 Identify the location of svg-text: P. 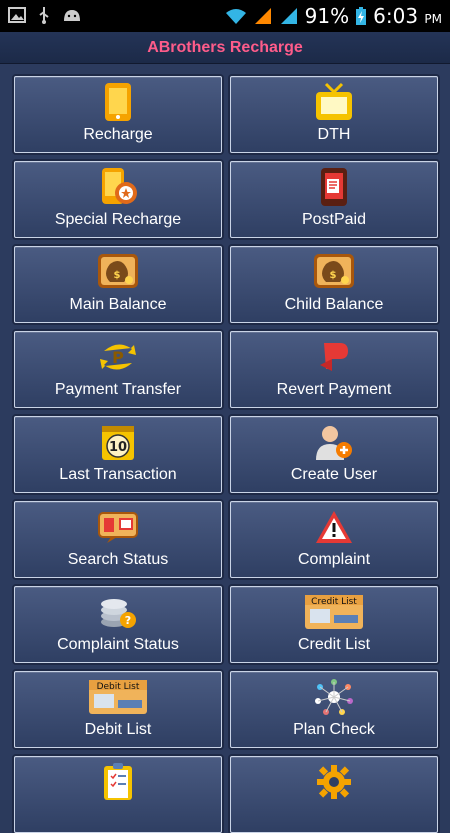
(118, 357).